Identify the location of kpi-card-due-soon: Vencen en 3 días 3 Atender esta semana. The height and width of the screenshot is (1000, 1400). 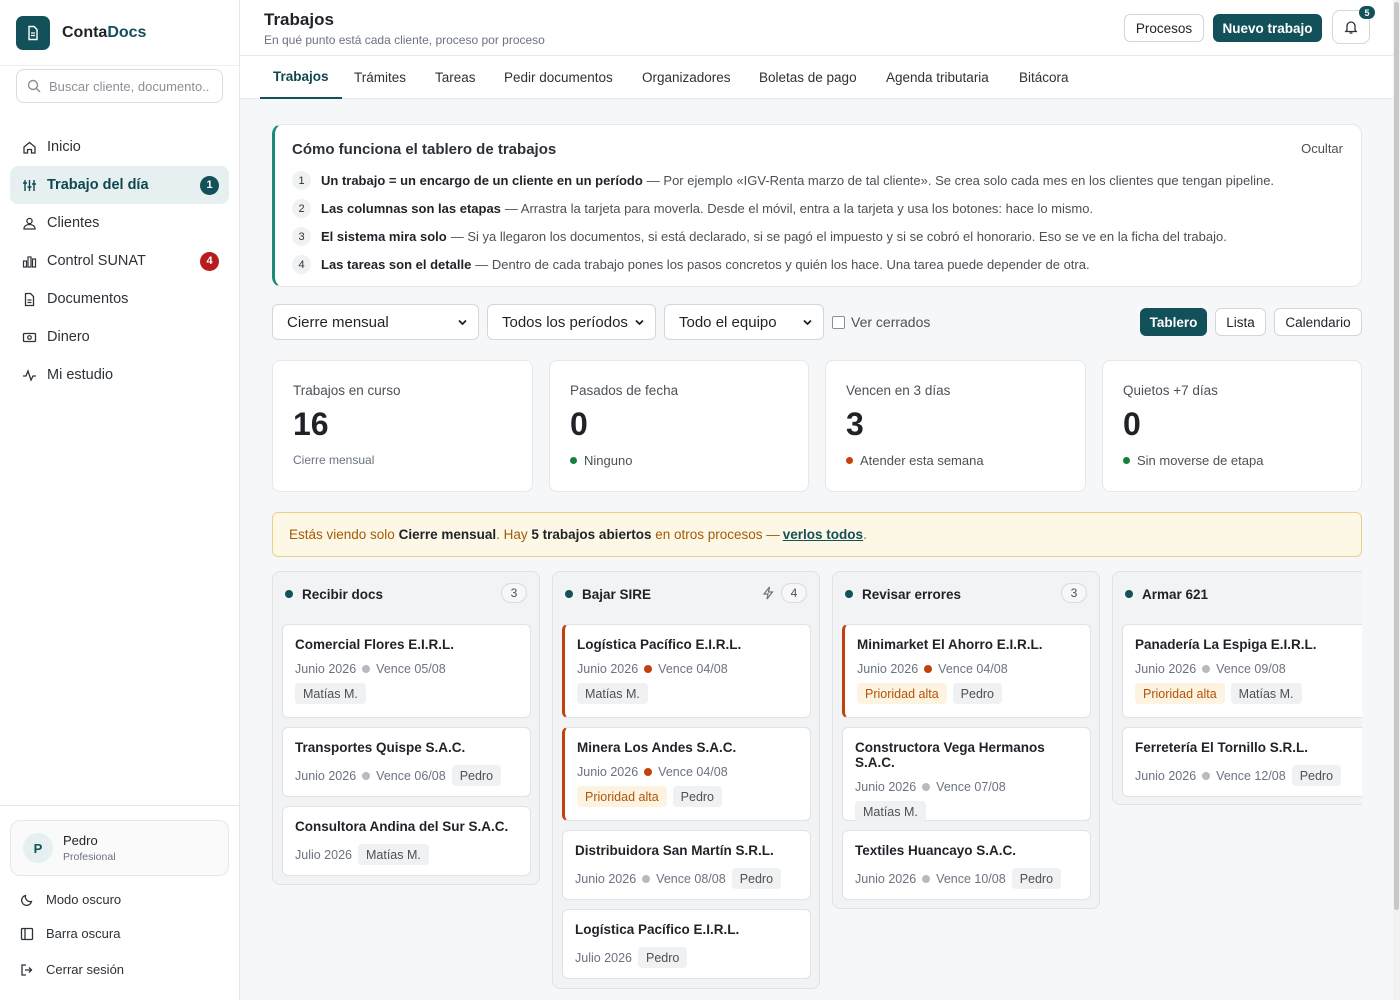
(955, 426).